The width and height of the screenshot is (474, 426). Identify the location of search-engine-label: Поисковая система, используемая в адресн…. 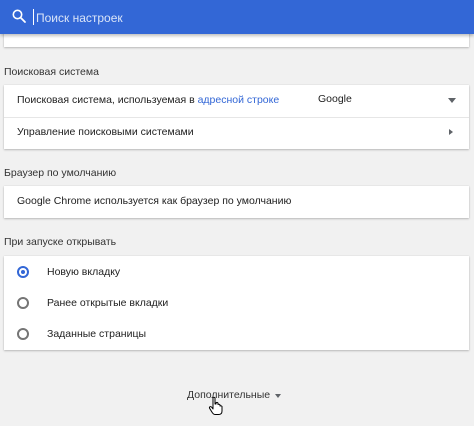
(148, 100).